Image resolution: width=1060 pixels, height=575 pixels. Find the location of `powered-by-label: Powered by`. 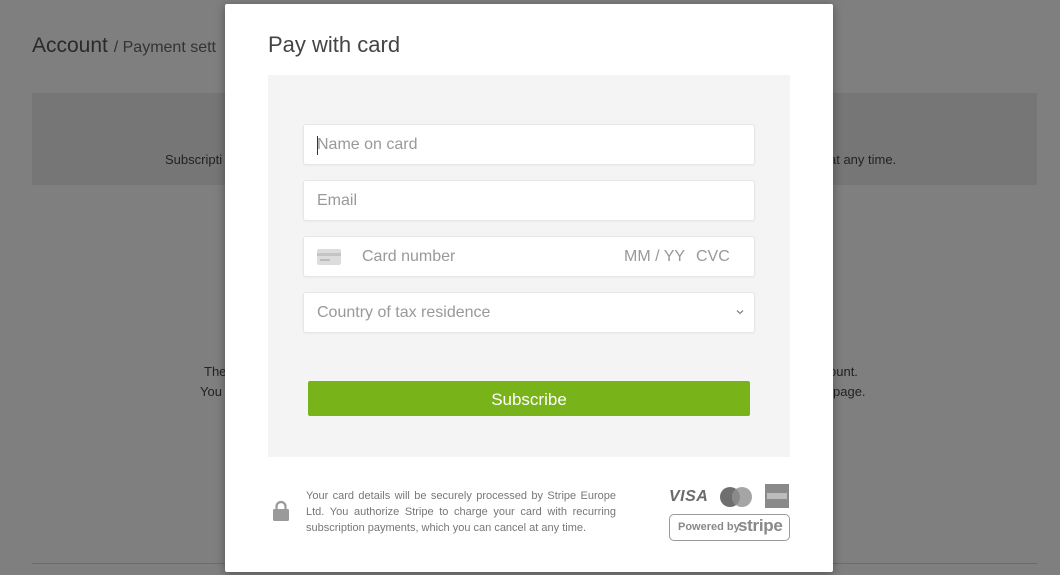

powered-by-label: Powered by is located at coordinates (709, 527).